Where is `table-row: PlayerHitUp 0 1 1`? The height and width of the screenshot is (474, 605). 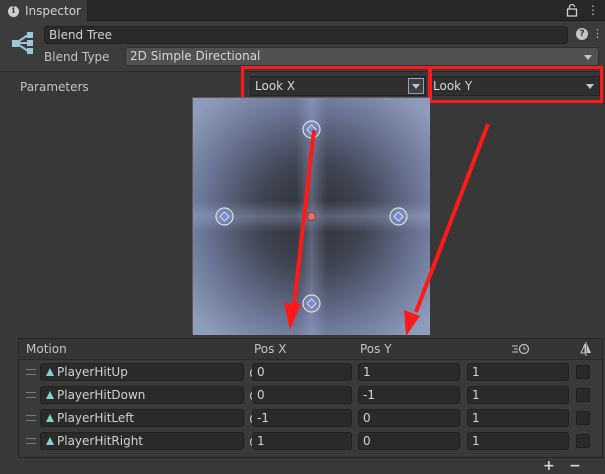
table-row: PlayerHitUp 0 1 1 is located at coordinates (311, 372).